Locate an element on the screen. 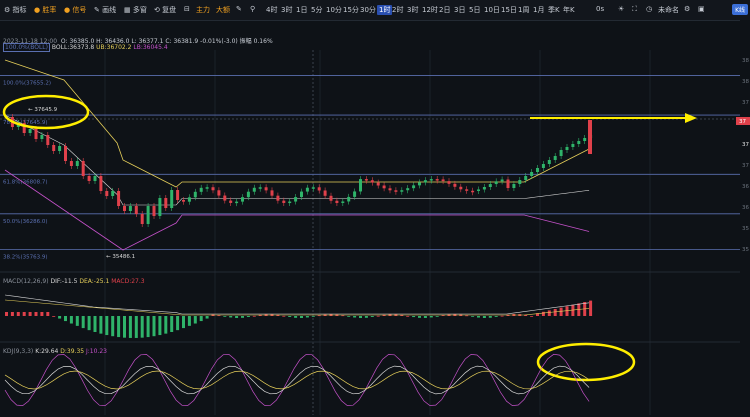  macd-label: MACD(12,26,9) is located at coordinates (26, 281).